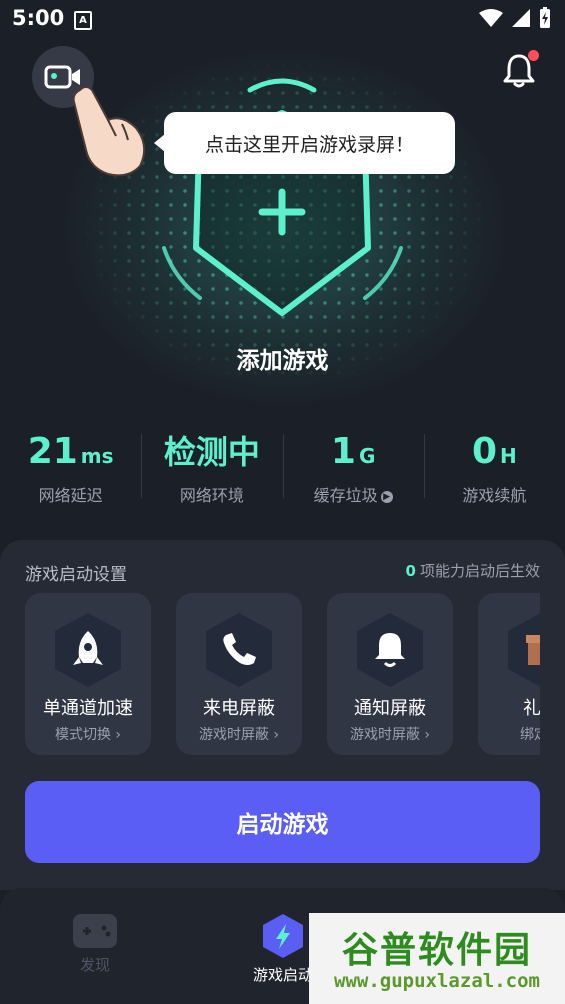  What do you see at coordinates (390, 650) in the screenshot?
I see `bell-icon` at bounding box center [390, 650].